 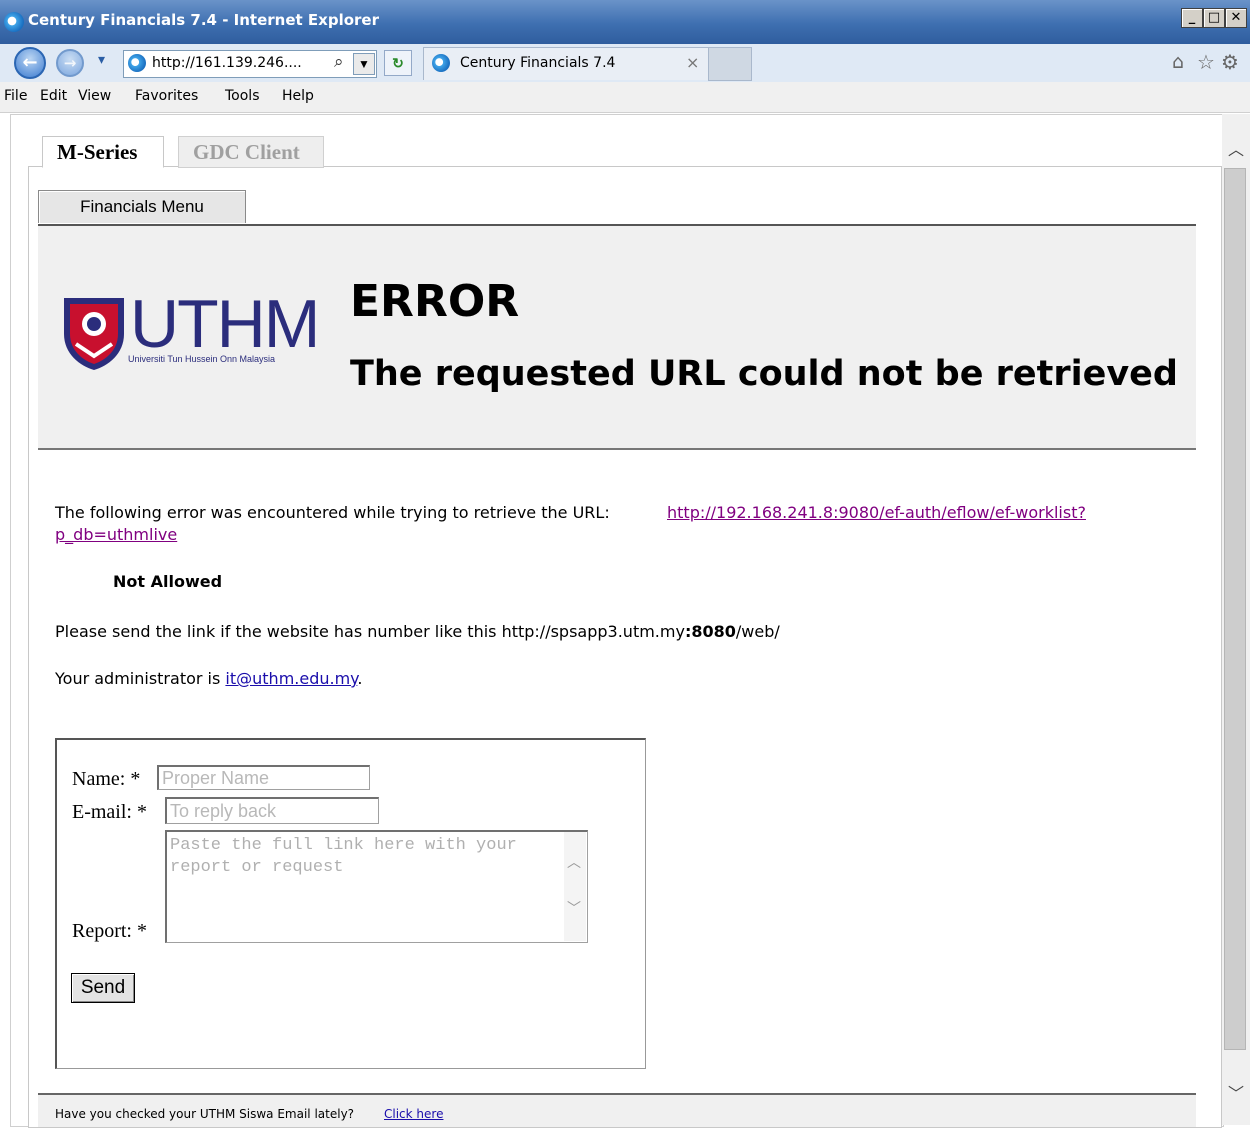 I want to click on footer-click-here-link: Click here, so click(x=413, y=1114).